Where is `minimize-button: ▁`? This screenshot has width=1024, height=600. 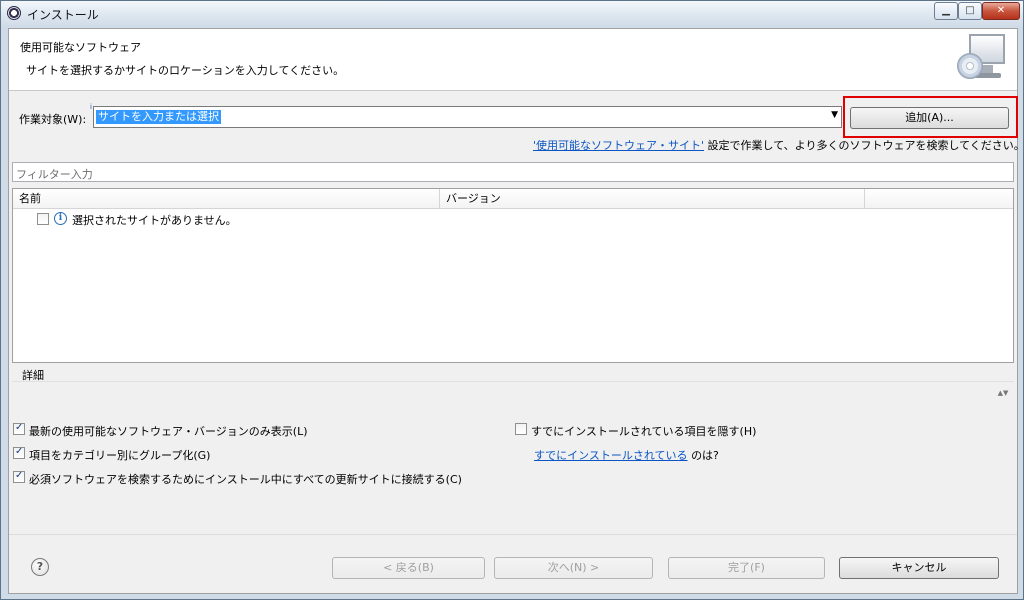 minimize-button: ▁ is located at coordinates (946, 11).